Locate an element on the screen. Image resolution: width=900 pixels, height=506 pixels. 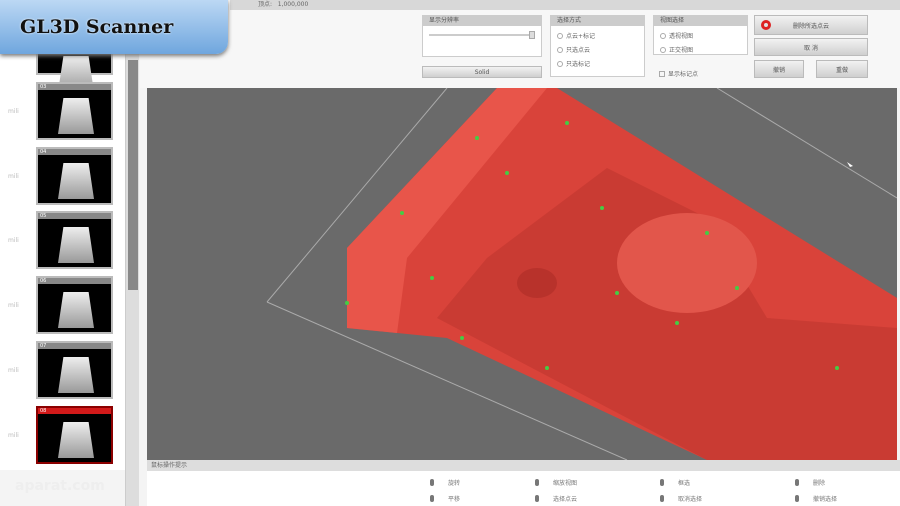
button-label: 删除所选点云 is located at coordinates (810, 26).